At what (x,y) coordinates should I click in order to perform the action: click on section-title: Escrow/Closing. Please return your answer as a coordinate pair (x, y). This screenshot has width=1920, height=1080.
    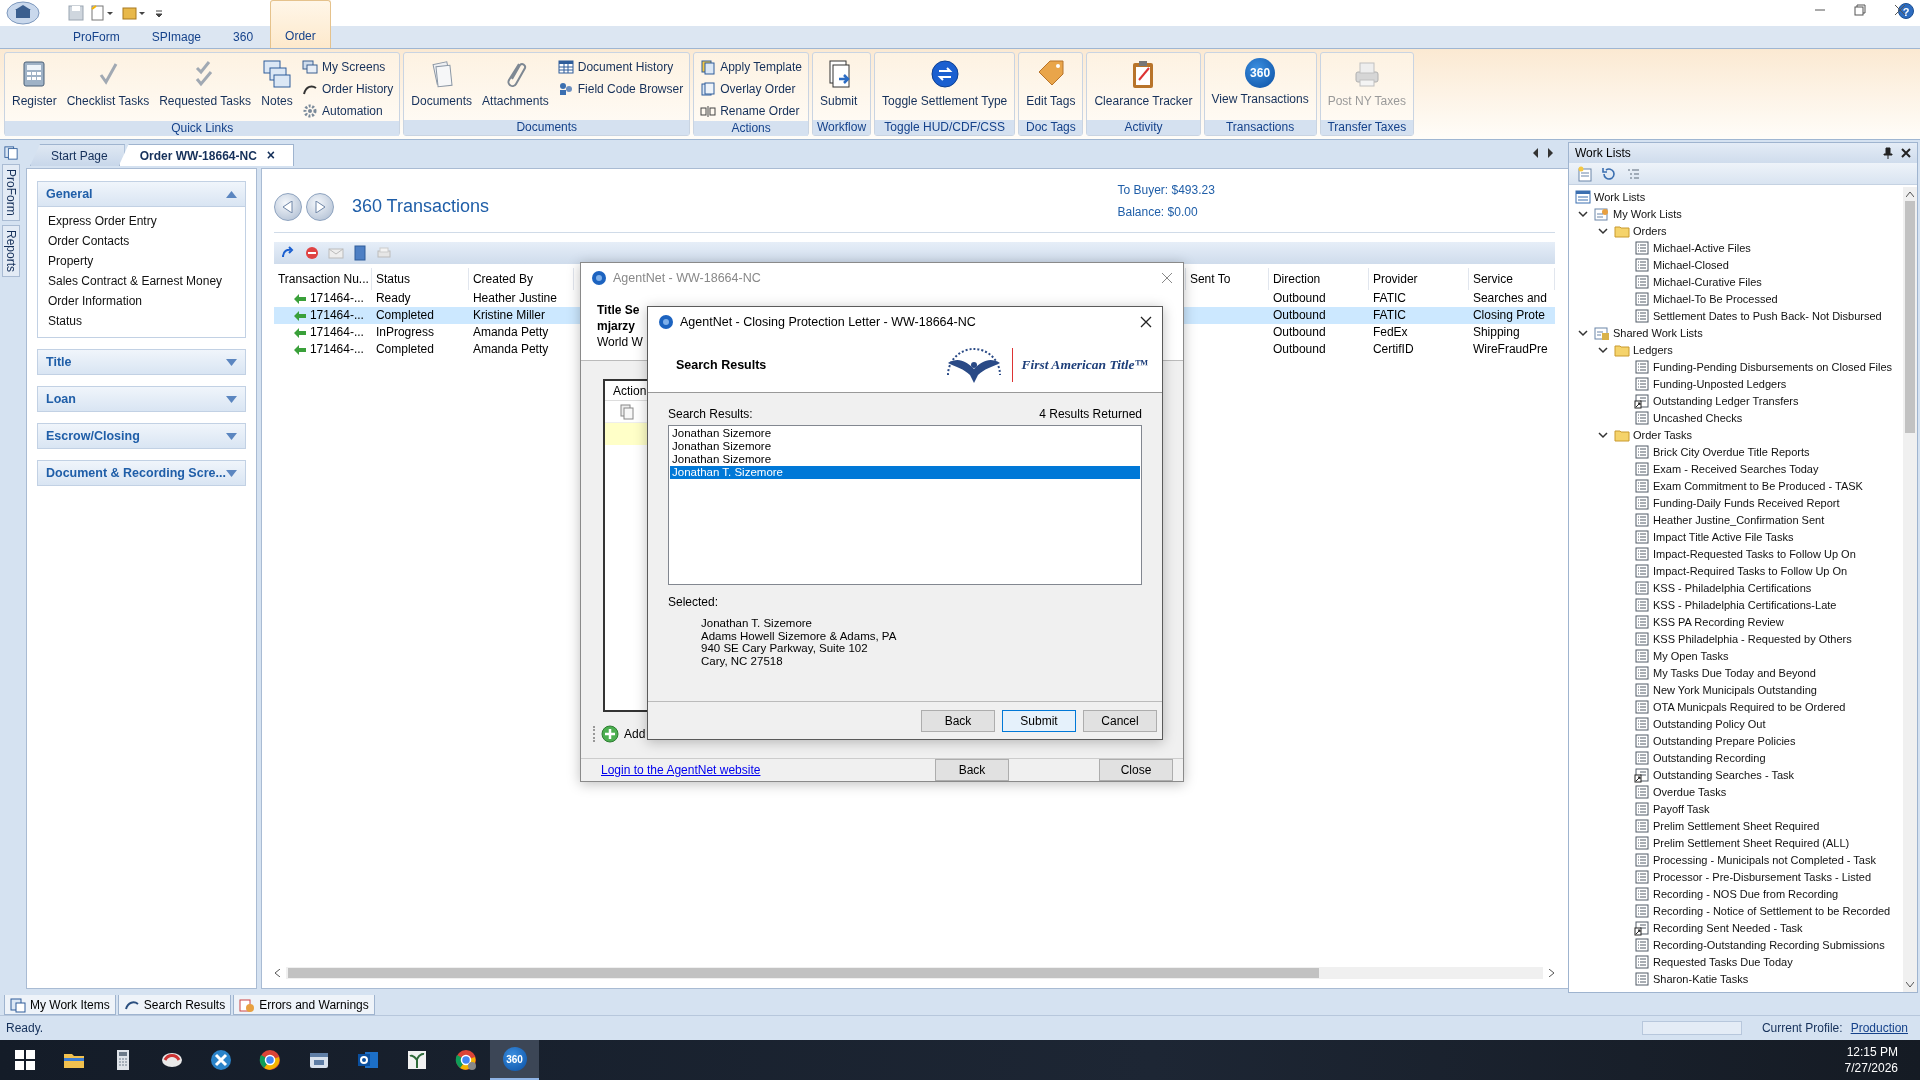
    Looking at the image, I should click on (93, 436).